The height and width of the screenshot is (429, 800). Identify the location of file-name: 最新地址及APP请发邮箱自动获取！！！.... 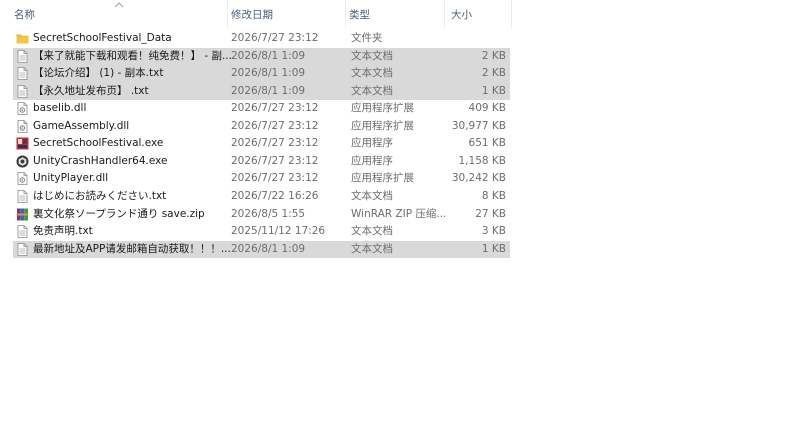
(132, 248).